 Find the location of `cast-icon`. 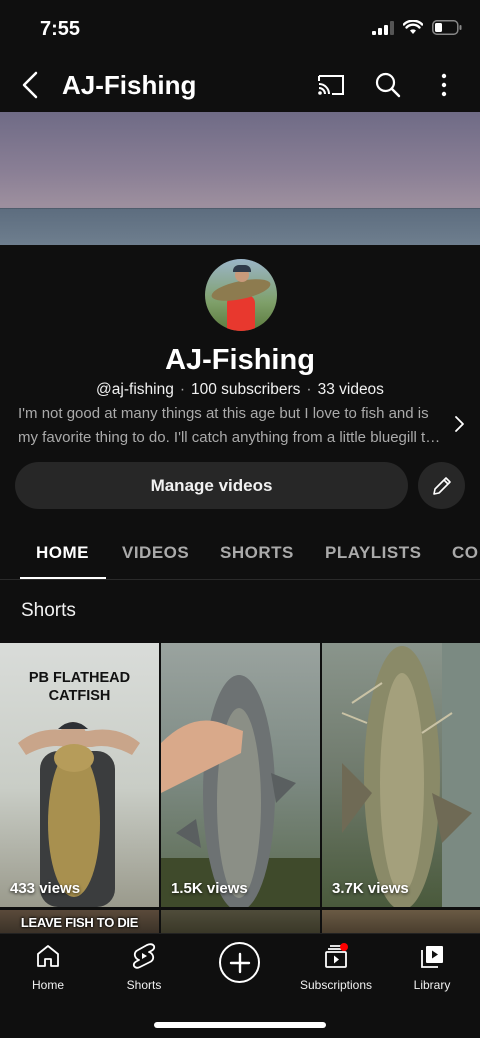

cast-icon is located at coordinates (331, 85).